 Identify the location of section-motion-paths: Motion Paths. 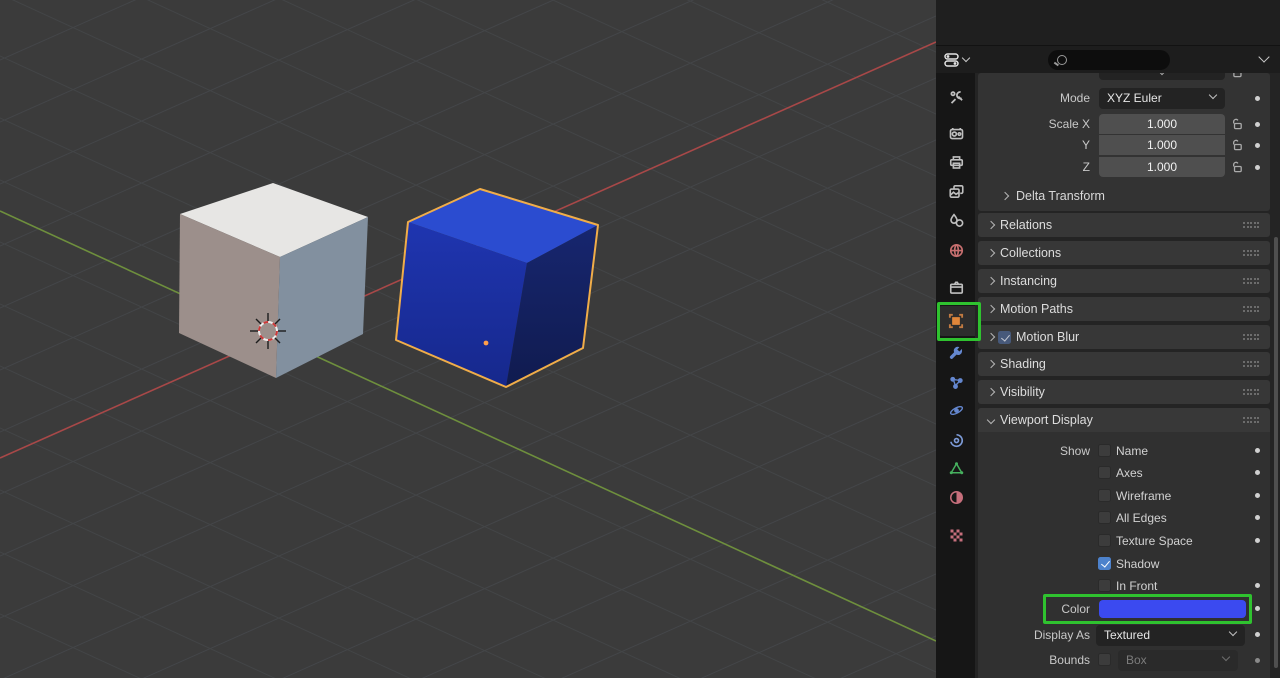
(1124, 309).